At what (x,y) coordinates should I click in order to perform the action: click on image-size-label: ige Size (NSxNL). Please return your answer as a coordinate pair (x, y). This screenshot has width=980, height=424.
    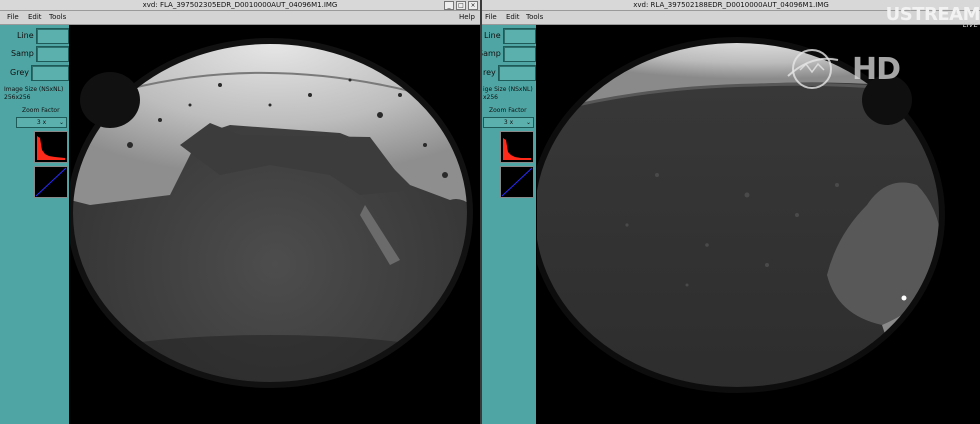
    Looking at the image, I should click on (508, 89).